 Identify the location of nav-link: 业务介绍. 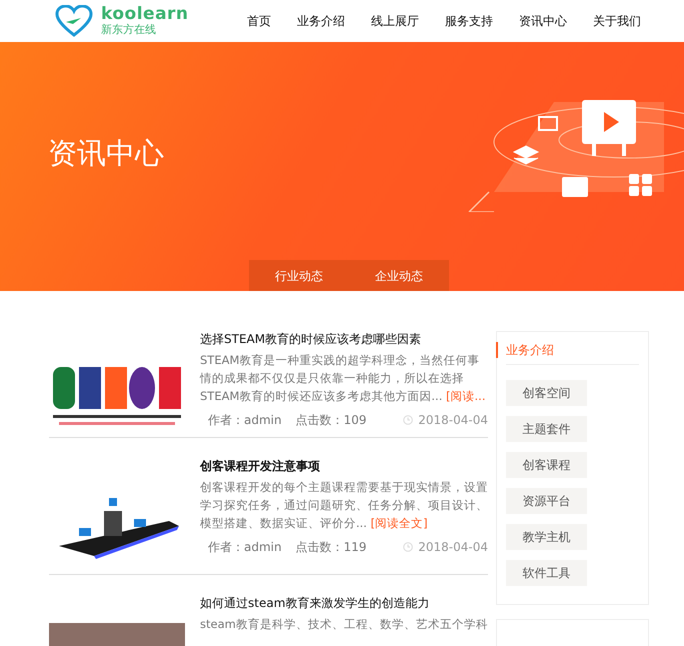
(321, 21).